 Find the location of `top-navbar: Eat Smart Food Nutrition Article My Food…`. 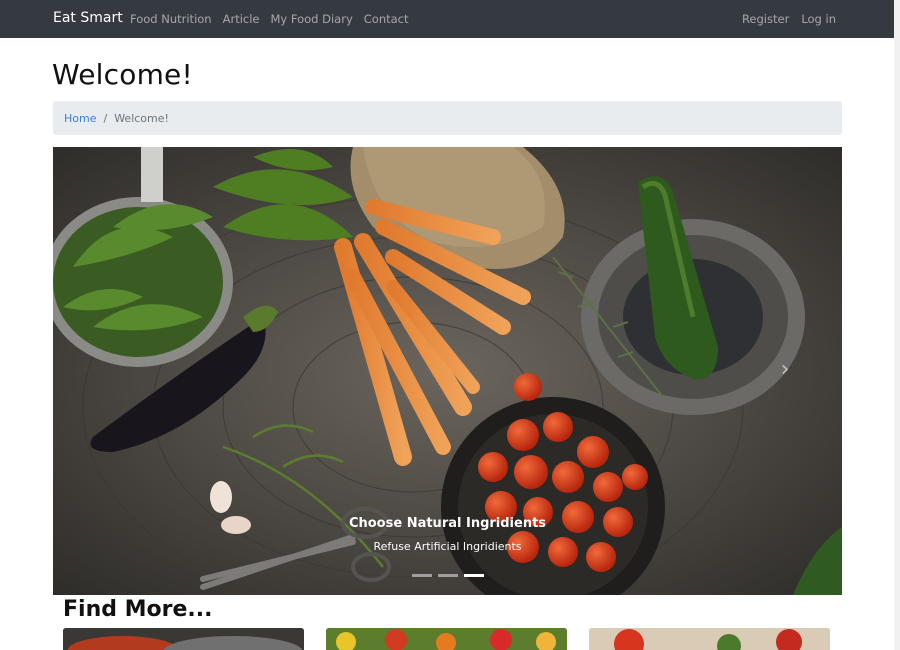

top-navbar: Eat Smart Food Nutrition Article My Food… is located at coordinates (450, 19).